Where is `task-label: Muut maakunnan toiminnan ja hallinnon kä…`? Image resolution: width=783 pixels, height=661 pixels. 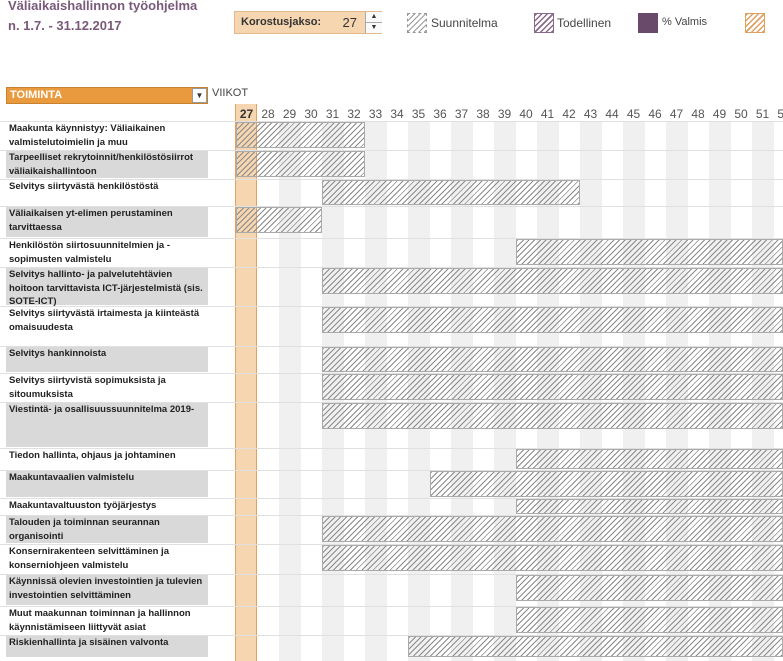 task-label: Muut maakunnan toiminnan ja hallinnon kä… is located at coordinates (109, 620).